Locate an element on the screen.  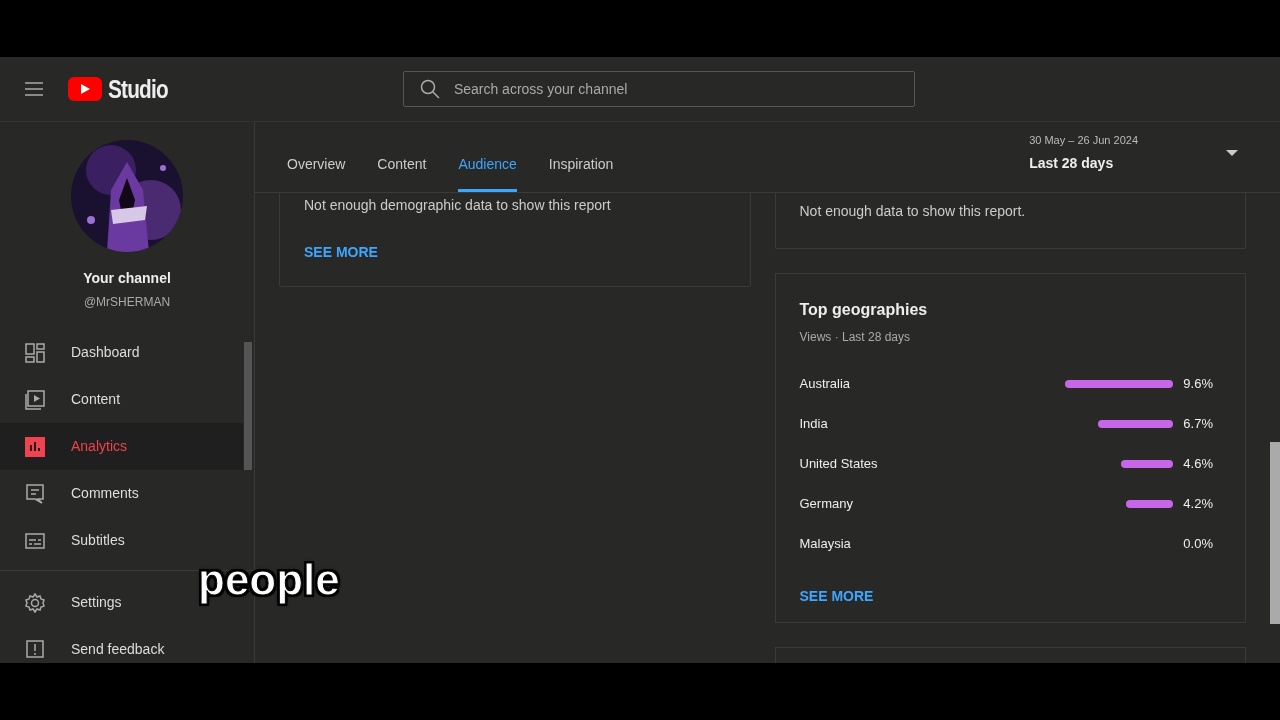
channel-handle: @MrSHERMAN is located at coordinates (127, 302).